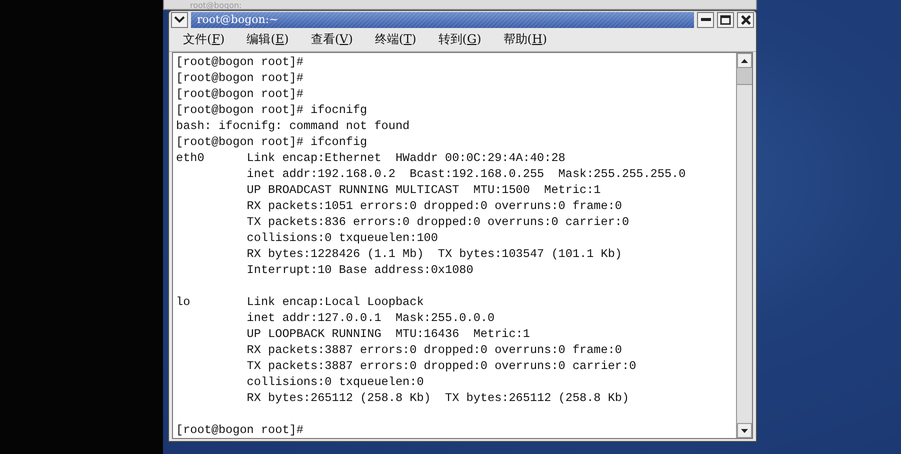 This screenshot has height=454, width=901. Describe the element at coordinates (395, 39) in the screenshot. I see `menu-item: 终端(T)` at that location.